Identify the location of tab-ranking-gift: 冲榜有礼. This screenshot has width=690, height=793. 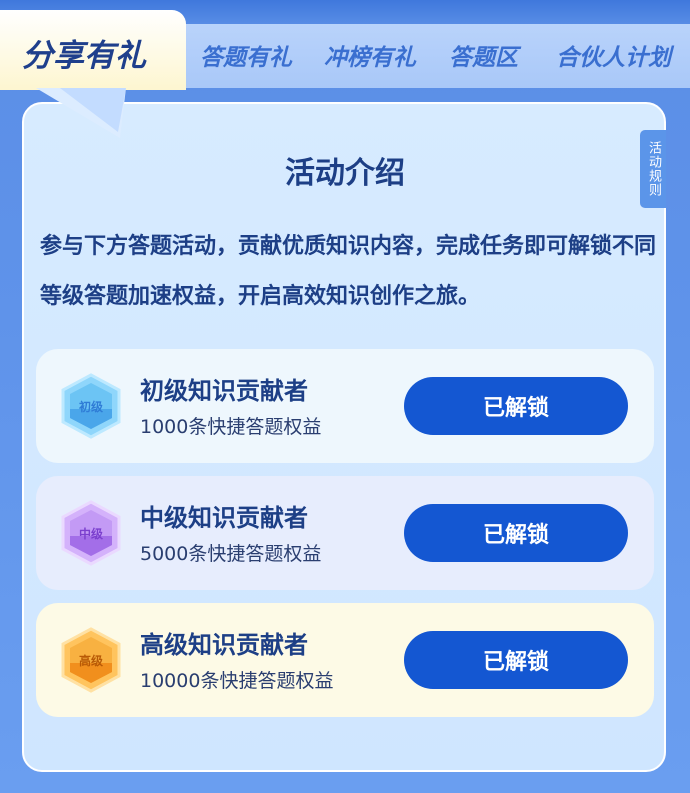
(370, 55).